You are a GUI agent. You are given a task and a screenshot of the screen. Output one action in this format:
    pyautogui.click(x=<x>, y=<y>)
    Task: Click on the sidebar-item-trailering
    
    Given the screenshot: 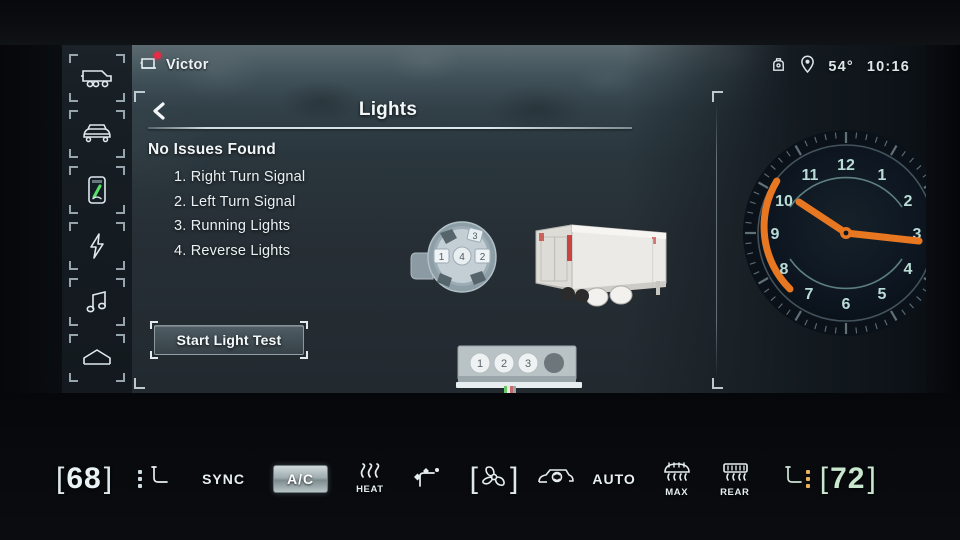 What is the action you would take?
    pyautogui.click(x=97, y=78)
    